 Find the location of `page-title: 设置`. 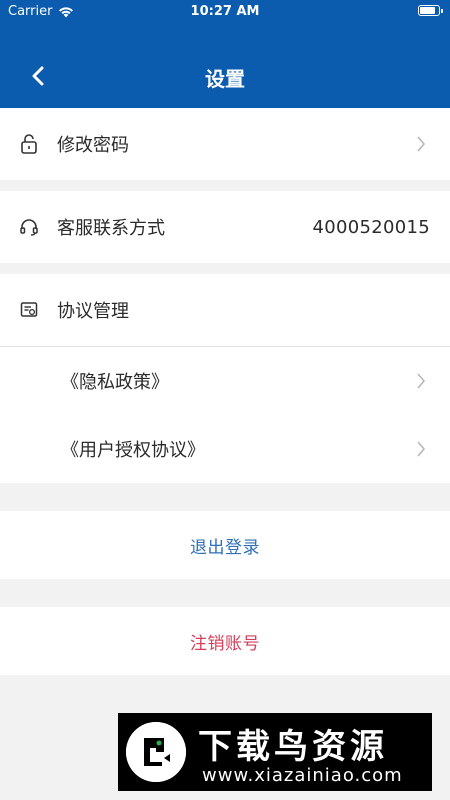

page-title: 设置 is located at coordinates (225, 79).